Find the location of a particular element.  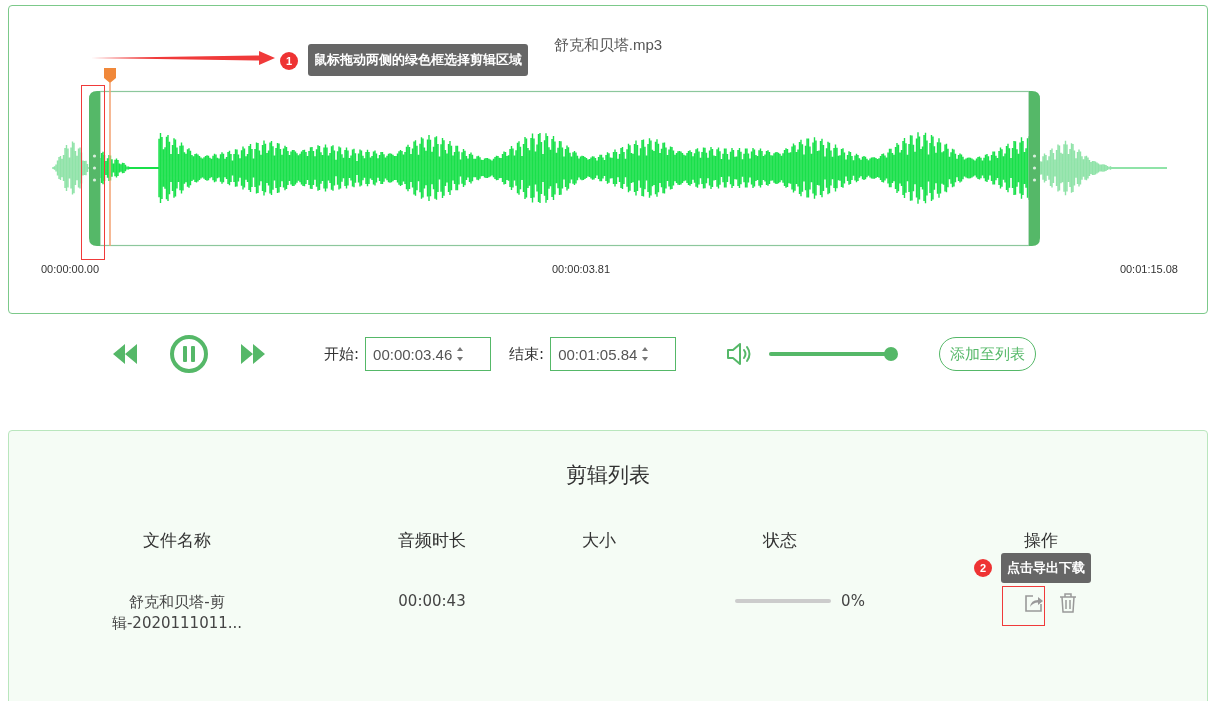

trash-icon is located at coordinates (1068, 603).